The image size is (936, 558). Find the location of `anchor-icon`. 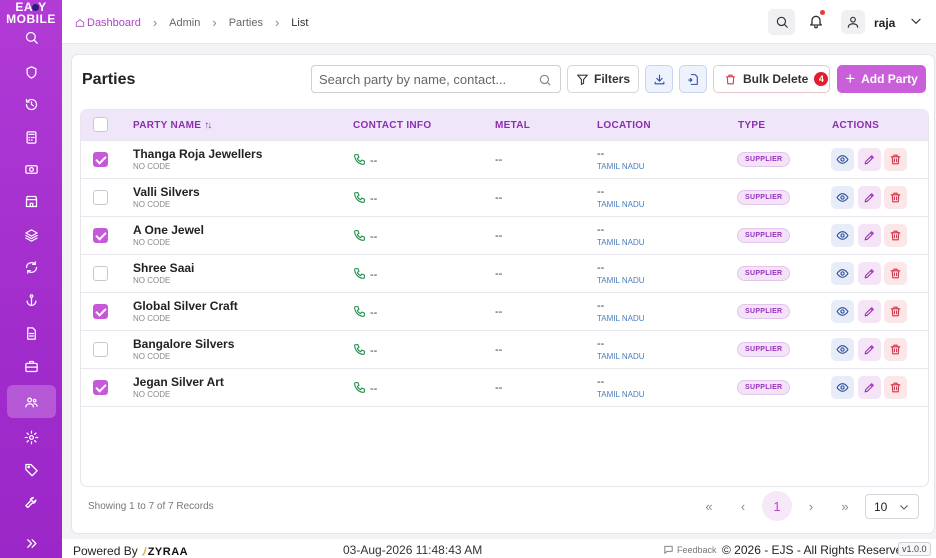

anchor-icon is located at coordinates (31, 300).